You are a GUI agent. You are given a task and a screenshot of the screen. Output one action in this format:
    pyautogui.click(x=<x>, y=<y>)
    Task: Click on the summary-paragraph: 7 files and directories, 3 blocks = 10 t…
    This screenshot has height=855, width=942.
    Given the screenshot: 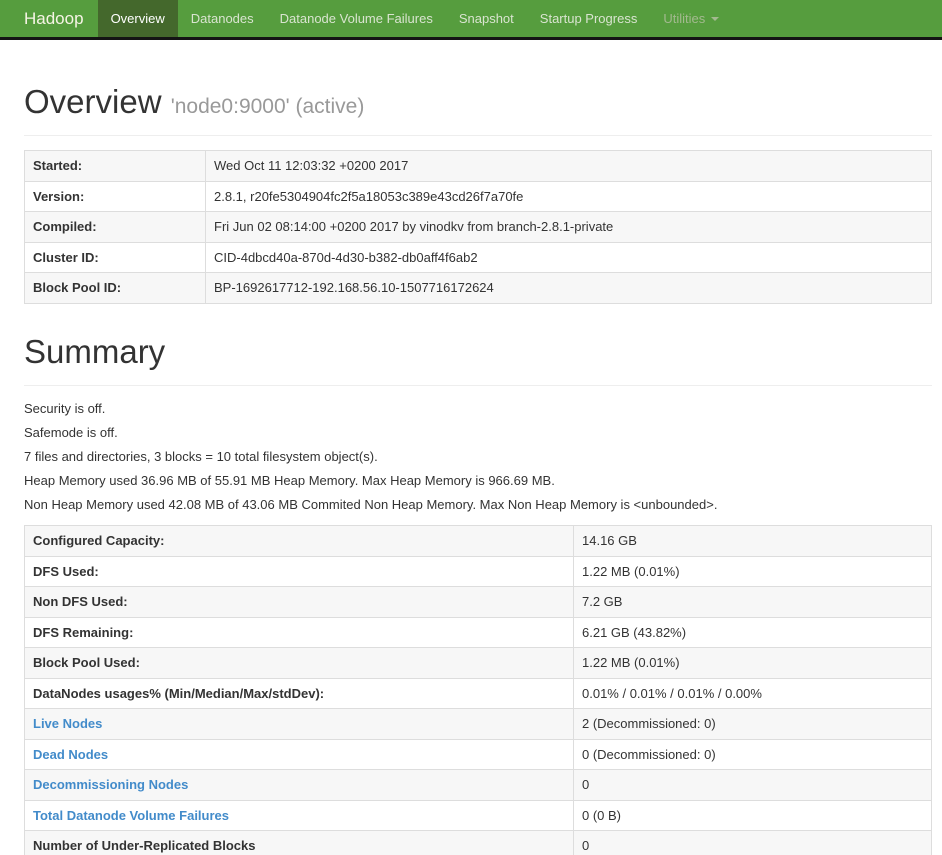 What is the action you would take?
    pyautogui.click(x=201, y=457)
    